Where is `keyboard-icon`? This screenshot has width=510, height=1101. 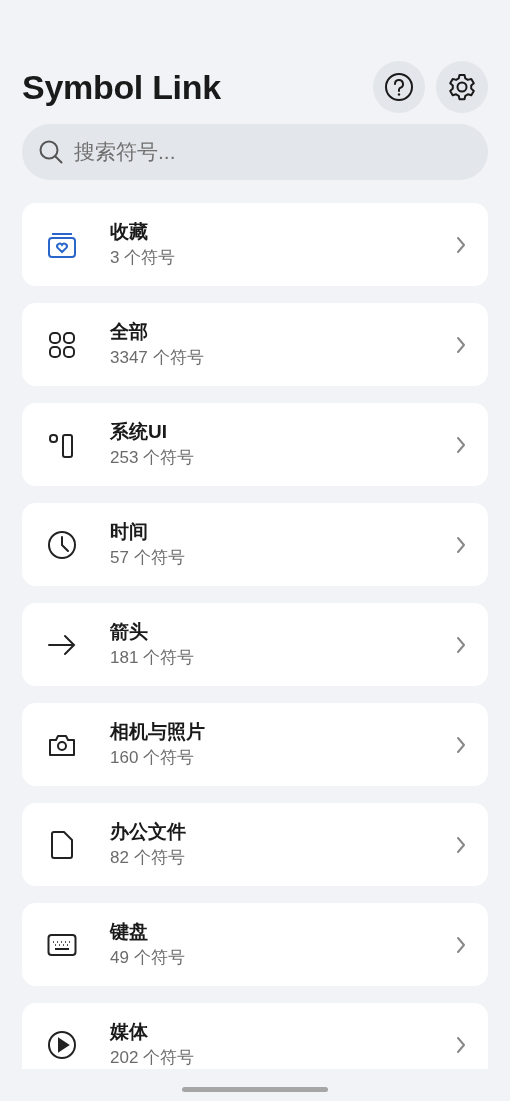 keyboard-icon is located at coordinates (62, 944).